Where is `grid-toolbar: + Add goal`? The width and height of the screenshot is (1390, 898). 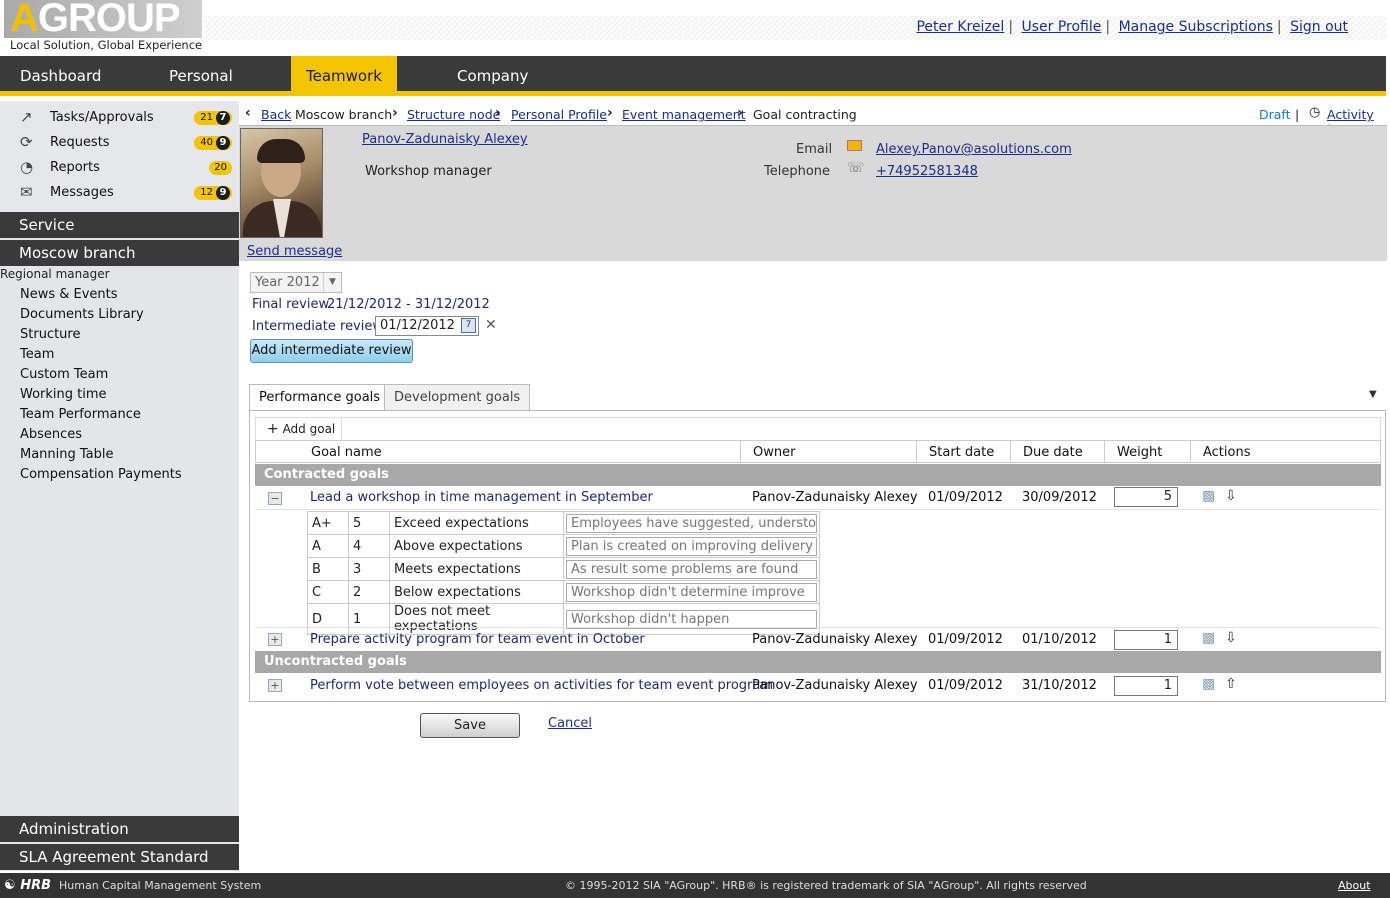 grid-toolbar: + Add goal is located at coordinates (818, 428).